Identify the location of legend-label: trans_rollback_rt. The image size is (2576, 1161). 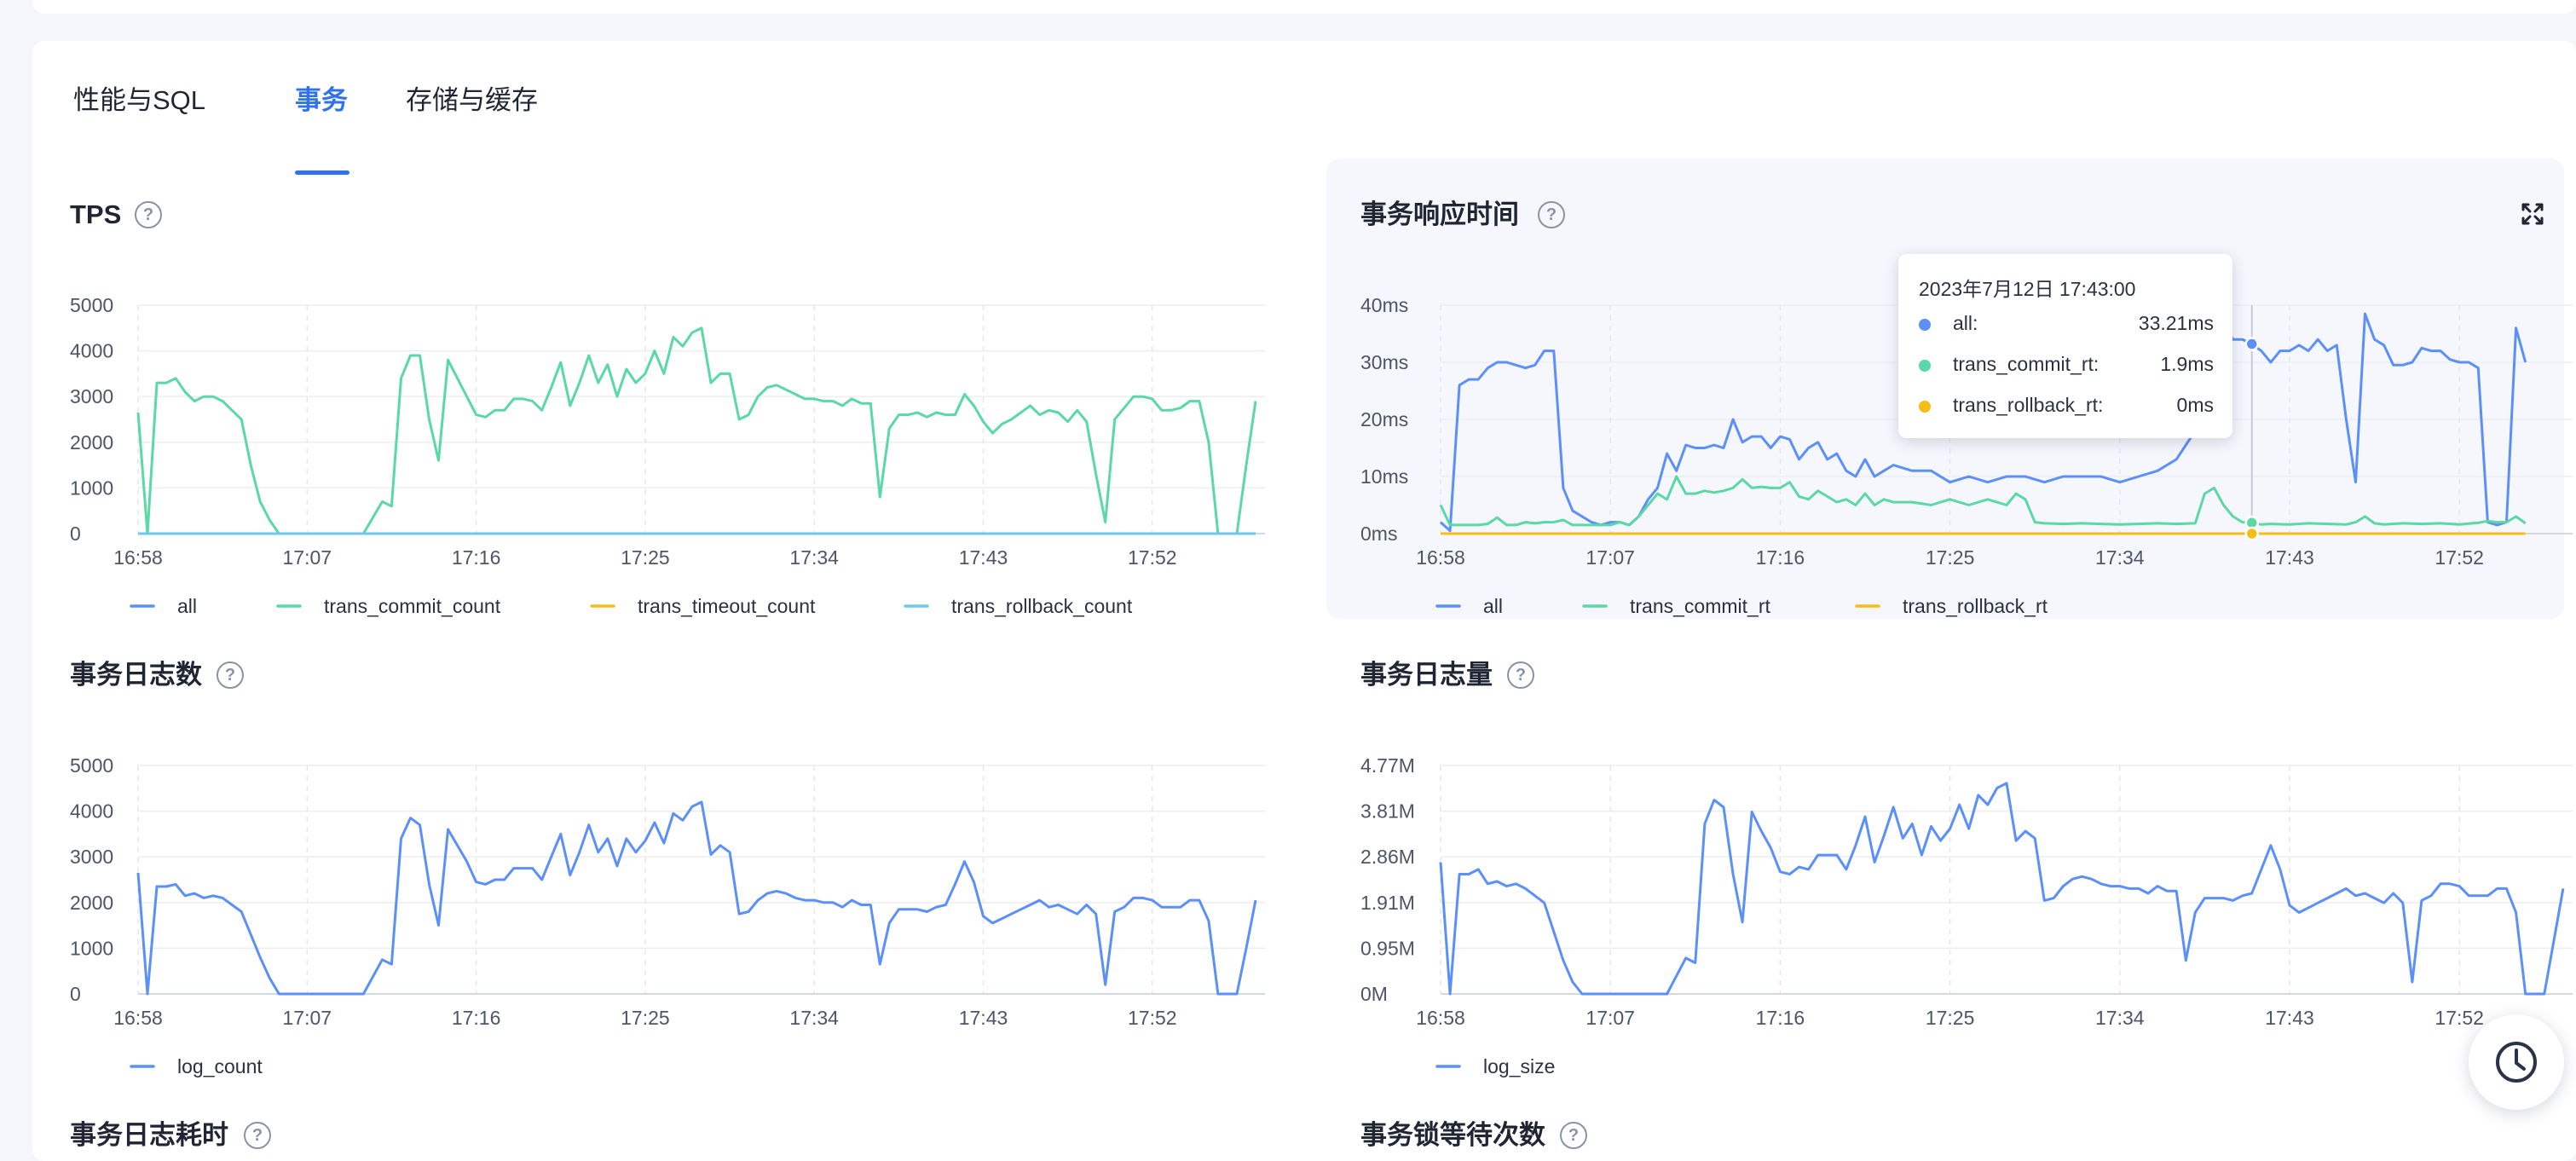
(1975, 606).